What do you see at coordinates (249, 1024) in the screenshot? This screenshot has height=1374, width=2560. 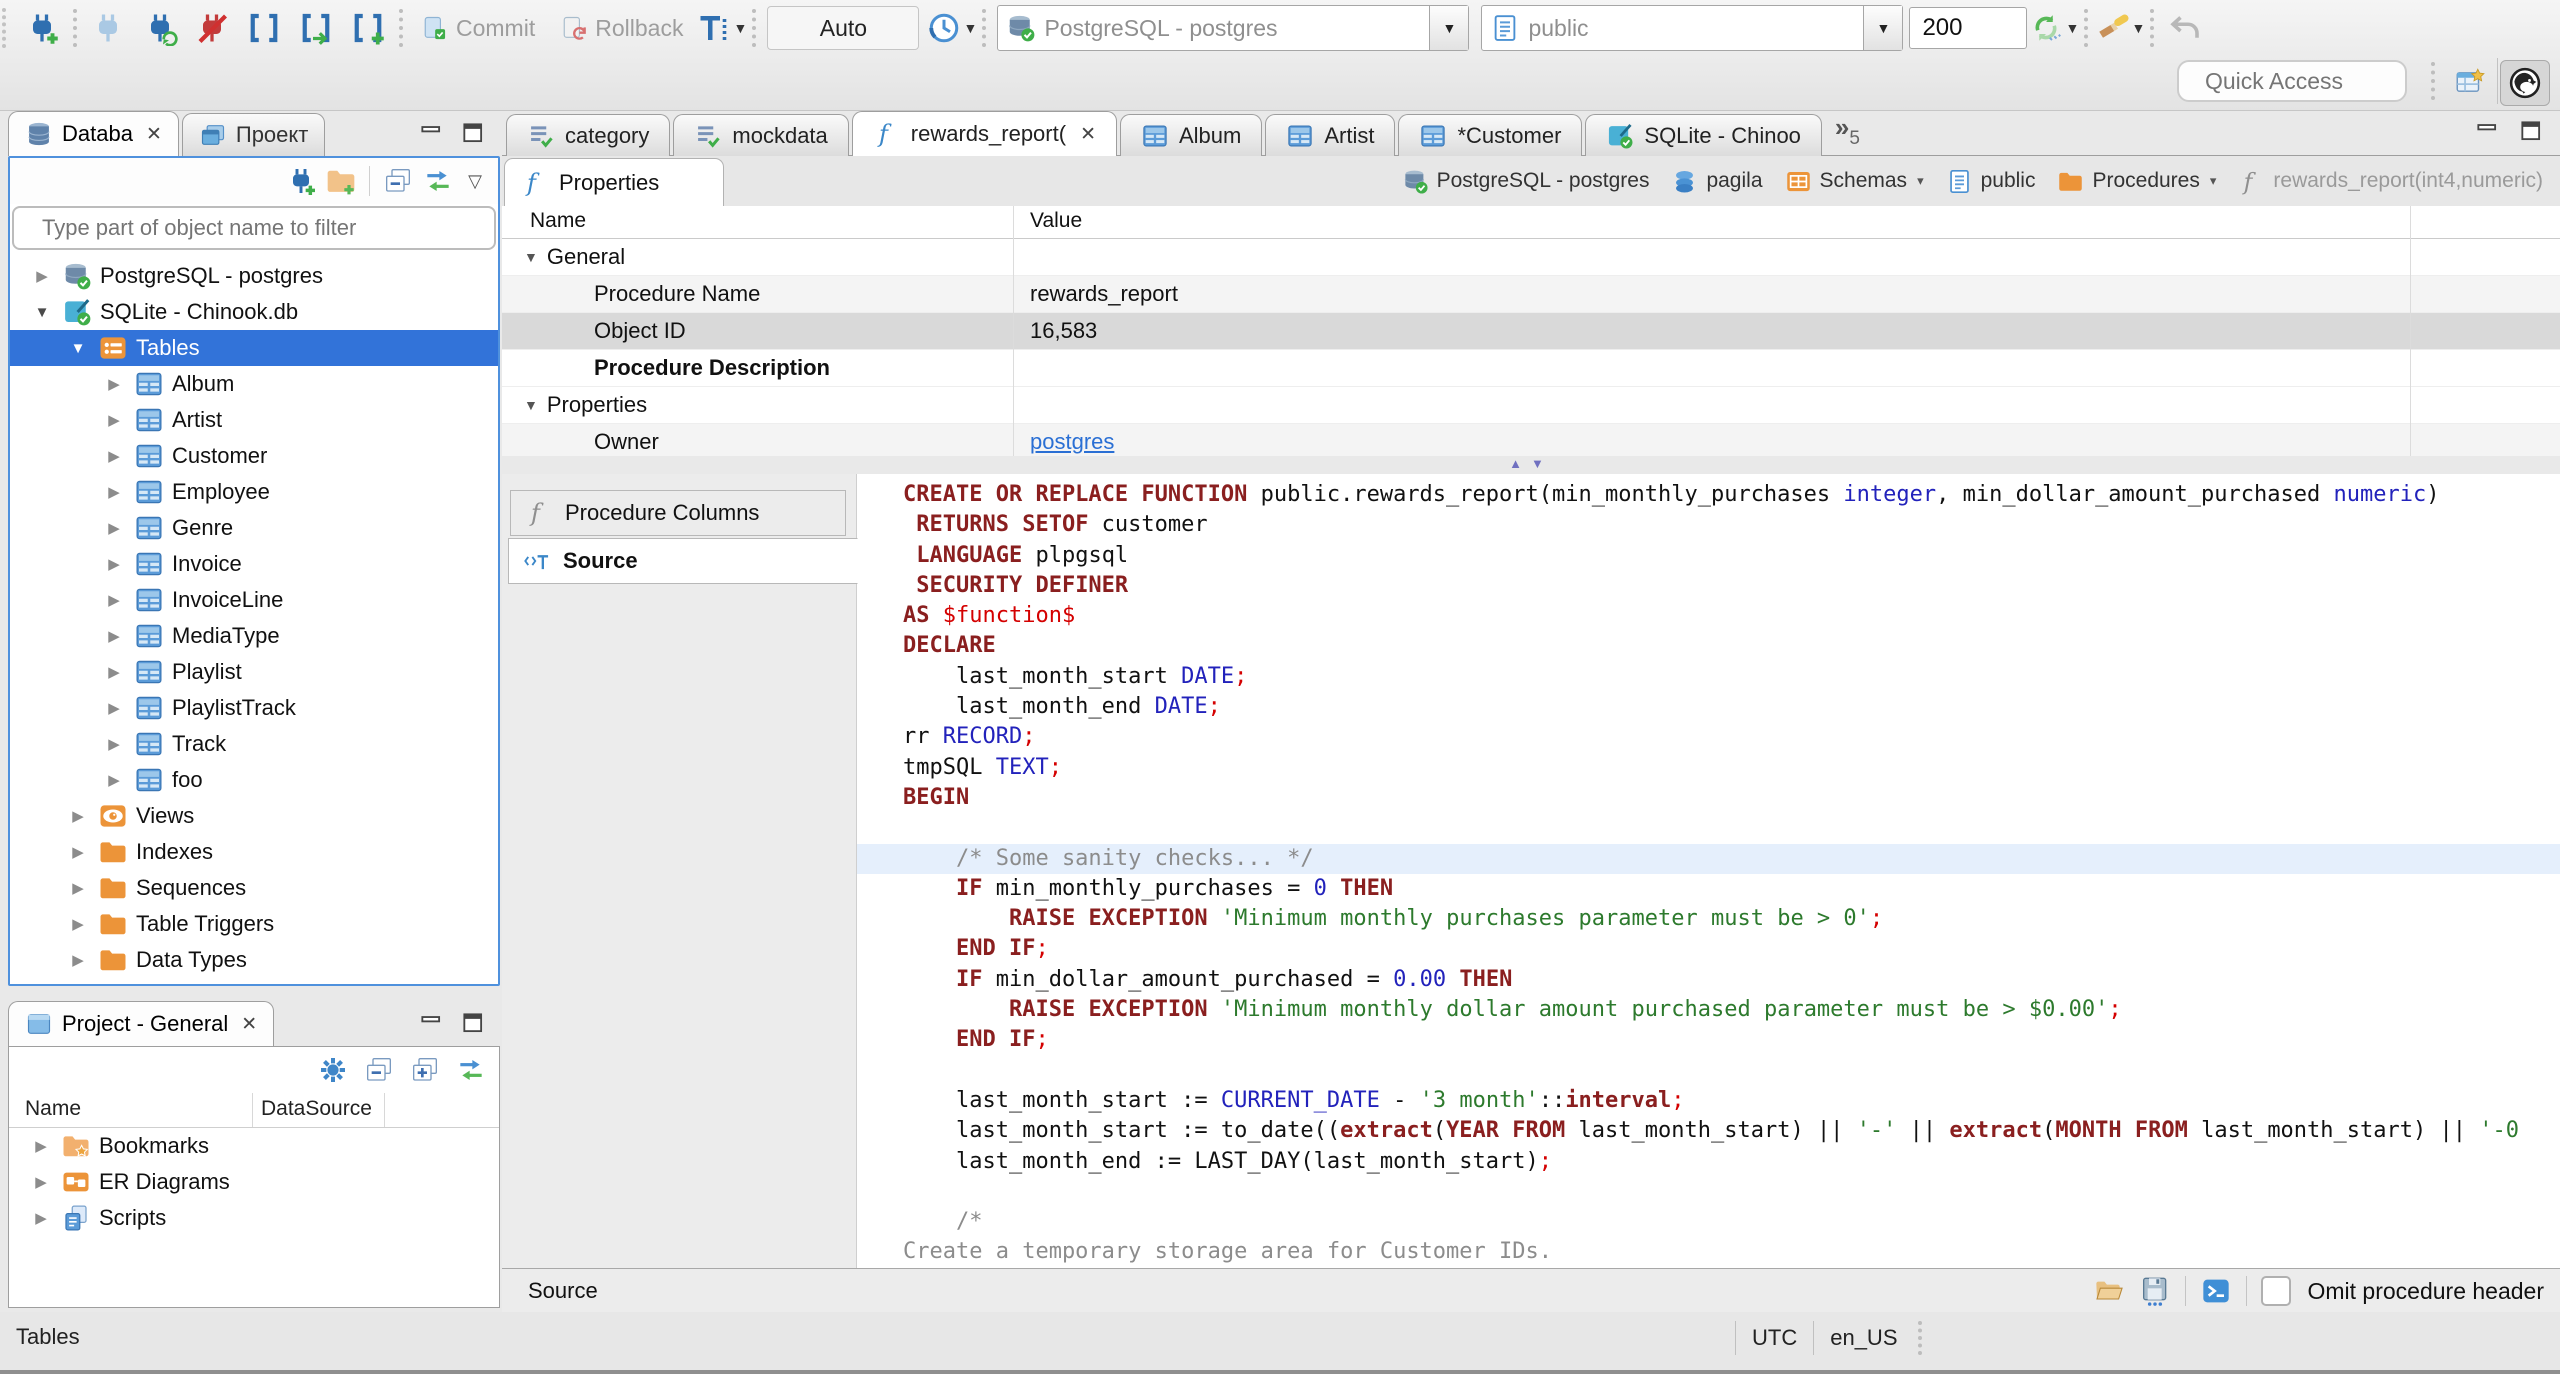 I see `close-icon: ✕` at bounding box center [249, 1024].